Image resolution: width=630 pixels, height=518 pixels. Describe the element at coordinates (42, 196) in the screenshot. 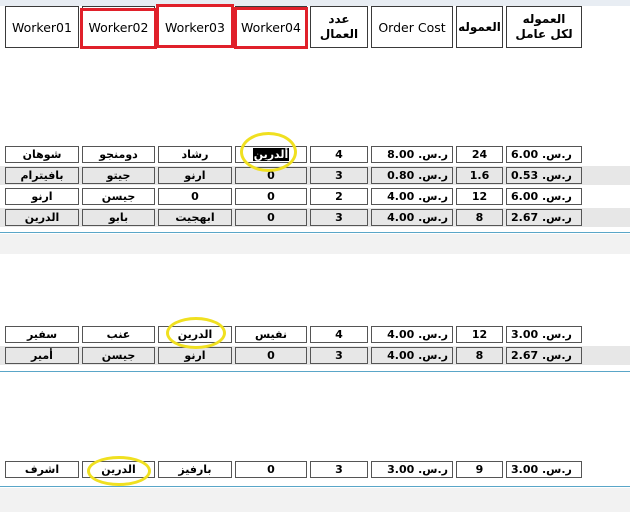

I see `cell-worker01: ارنو` at that location.